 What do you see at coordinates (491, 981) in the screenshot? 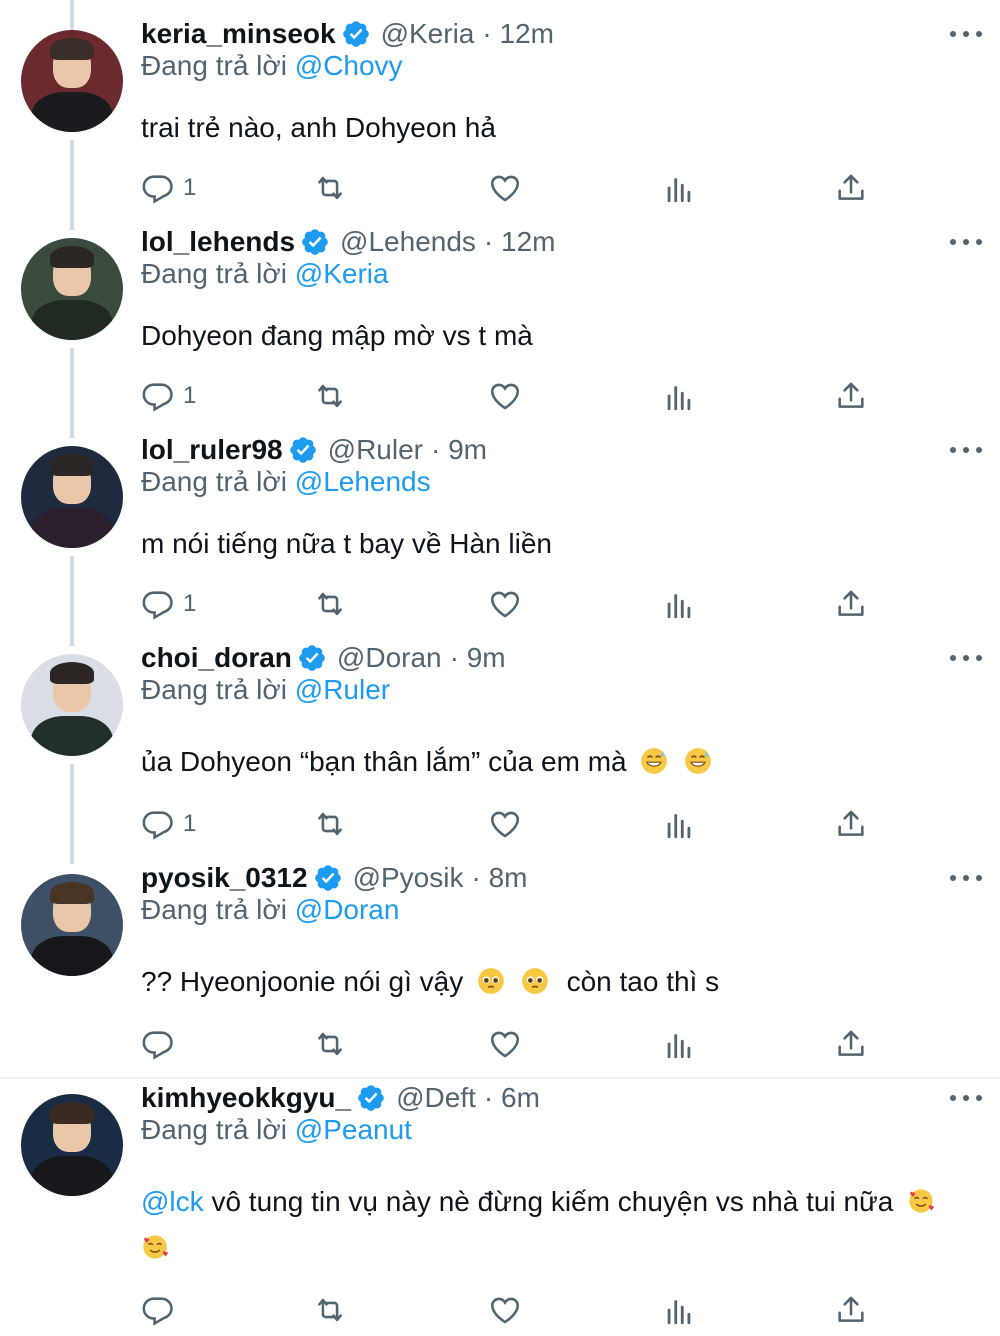
I see `pleading-face-emoji-icon` at bounding box center [491, 981].